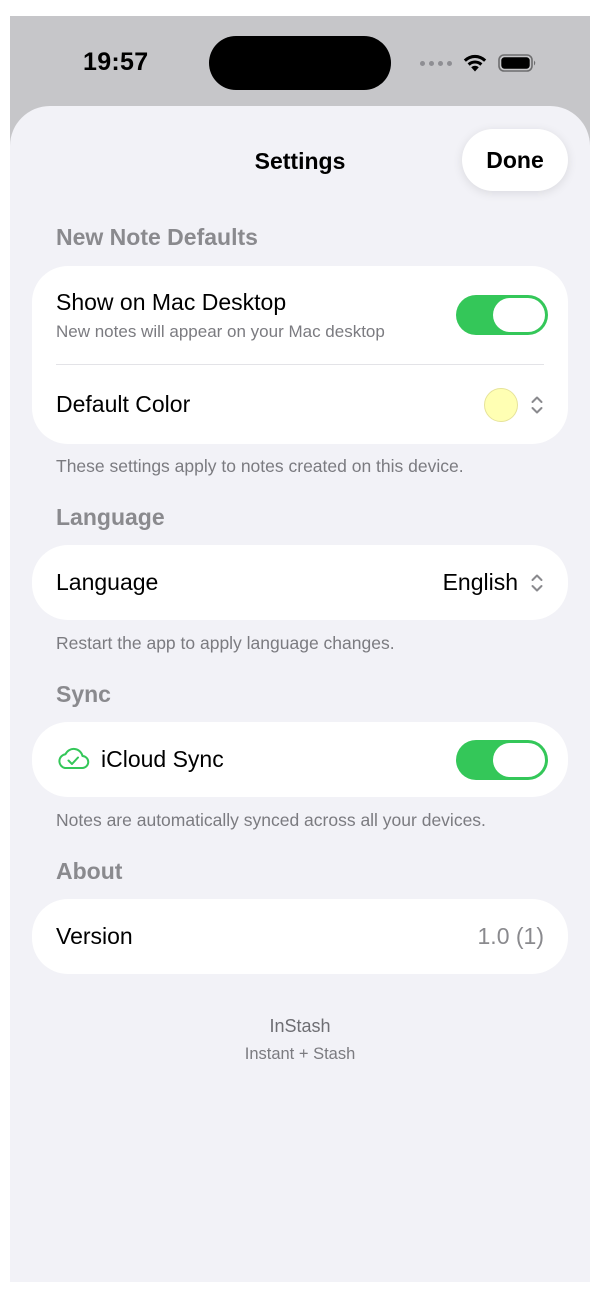  Describe the element at coordinates (501, 404) in the screenshot. I see `color-swatch` at that location.